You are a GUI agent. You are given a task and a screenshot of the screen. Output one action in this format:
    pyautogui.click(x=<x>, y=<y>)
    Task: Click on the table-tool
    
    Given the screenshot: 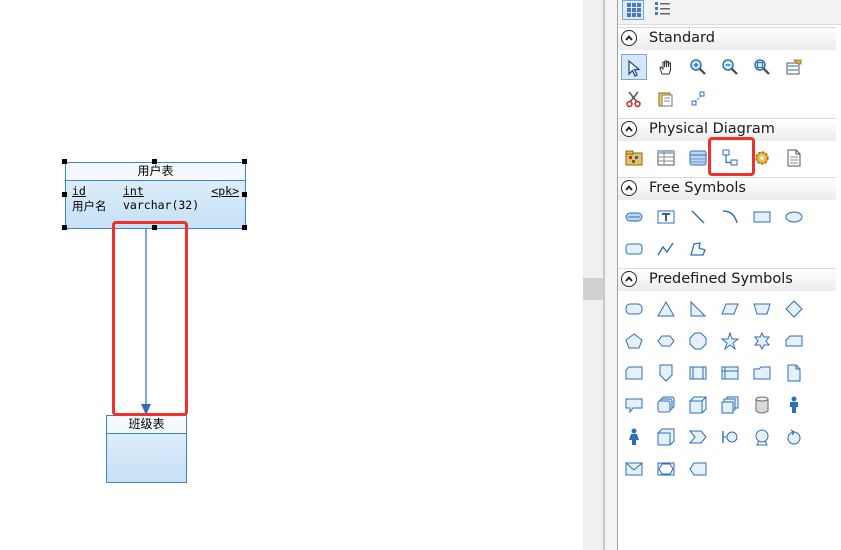 What is the action you would take?
    pyautogui.click(x=666, y=158)
    